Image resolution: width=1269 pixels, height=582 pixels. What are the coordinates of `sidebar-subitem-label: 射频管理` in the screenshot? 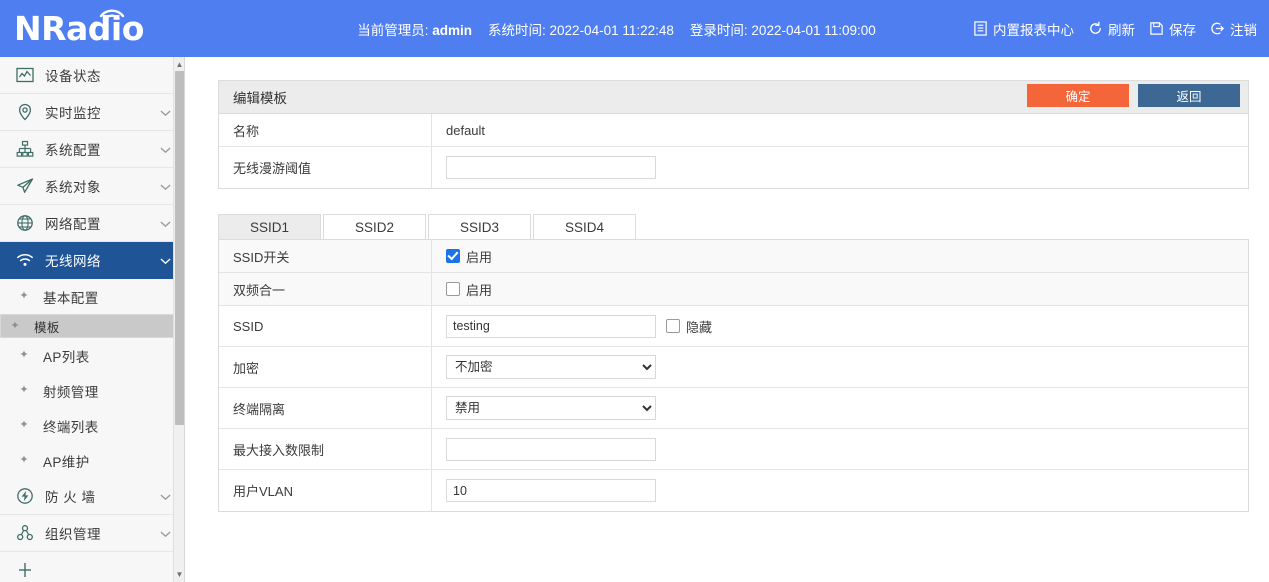 It's located at (71, 392).